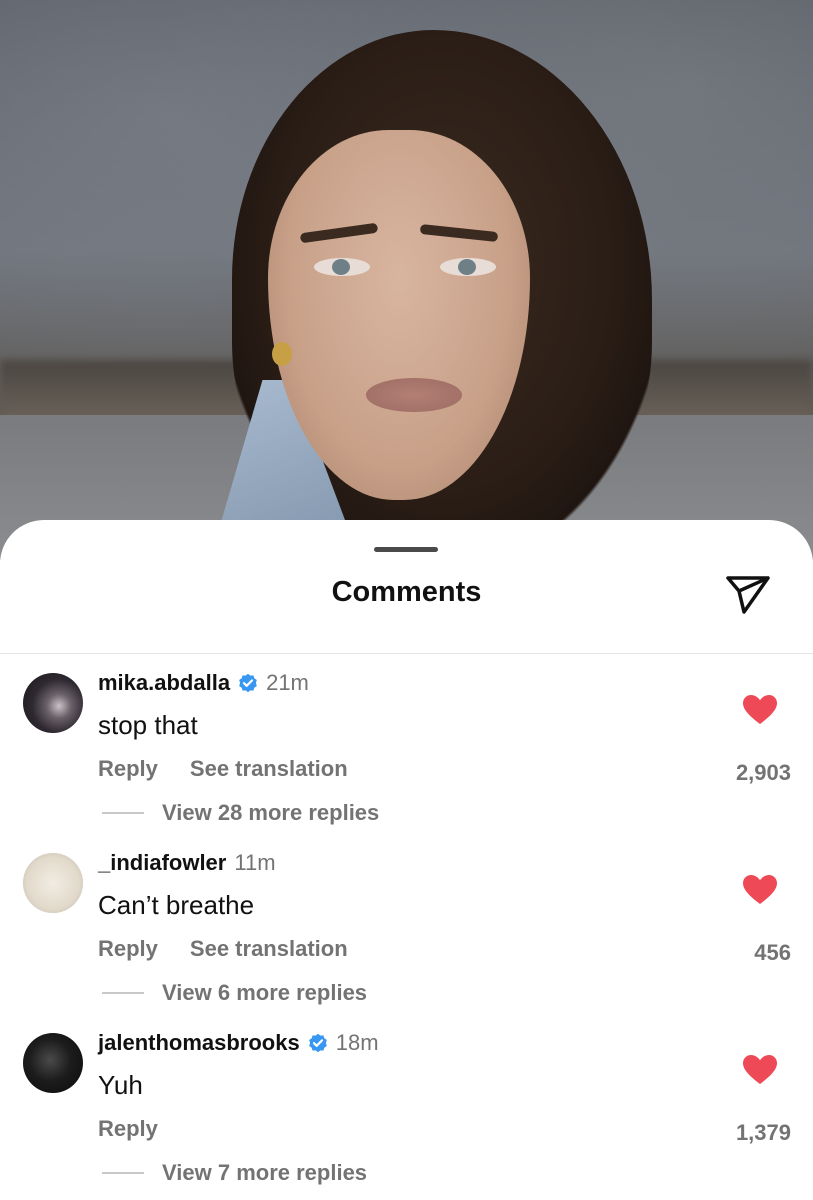 This screenshot has height=1200, width=813. I want to click on comment-time: 18m, so click(357, 1042).